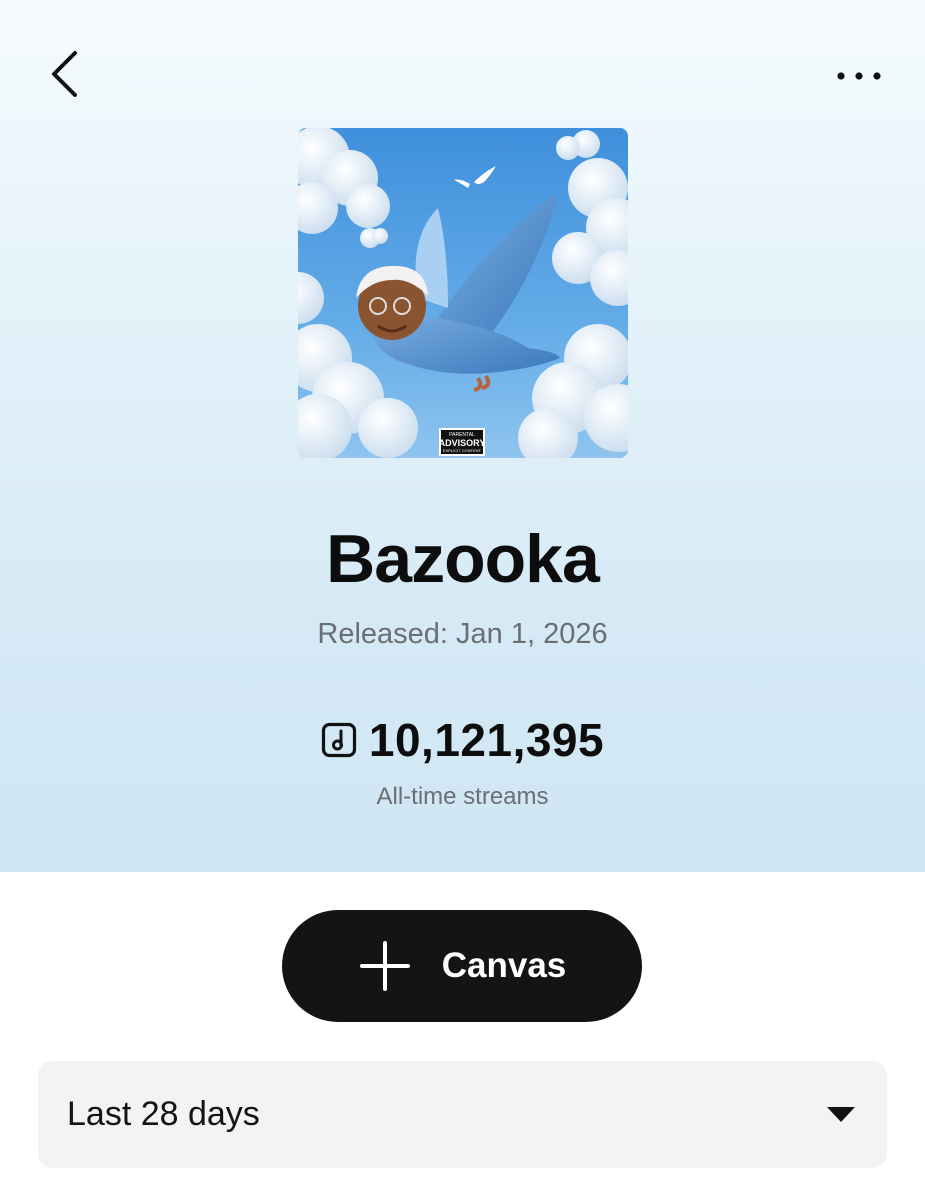 The height and width of the screenshot is (1200, 925). Describe the element at coordinates (462, 634) in the screenshot. I see `release-date: Released: Jan 1, 2026` at that location.